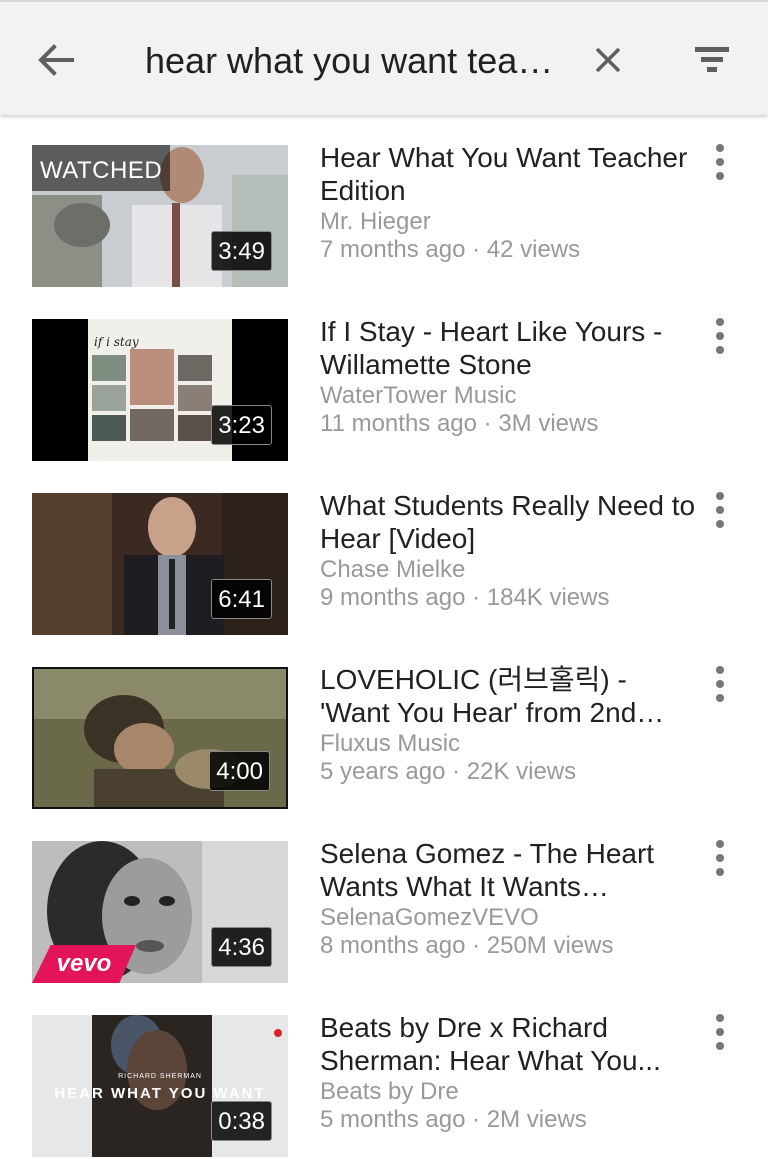  I want to click on channel-name: Chase Mielke, so click(393, 569).